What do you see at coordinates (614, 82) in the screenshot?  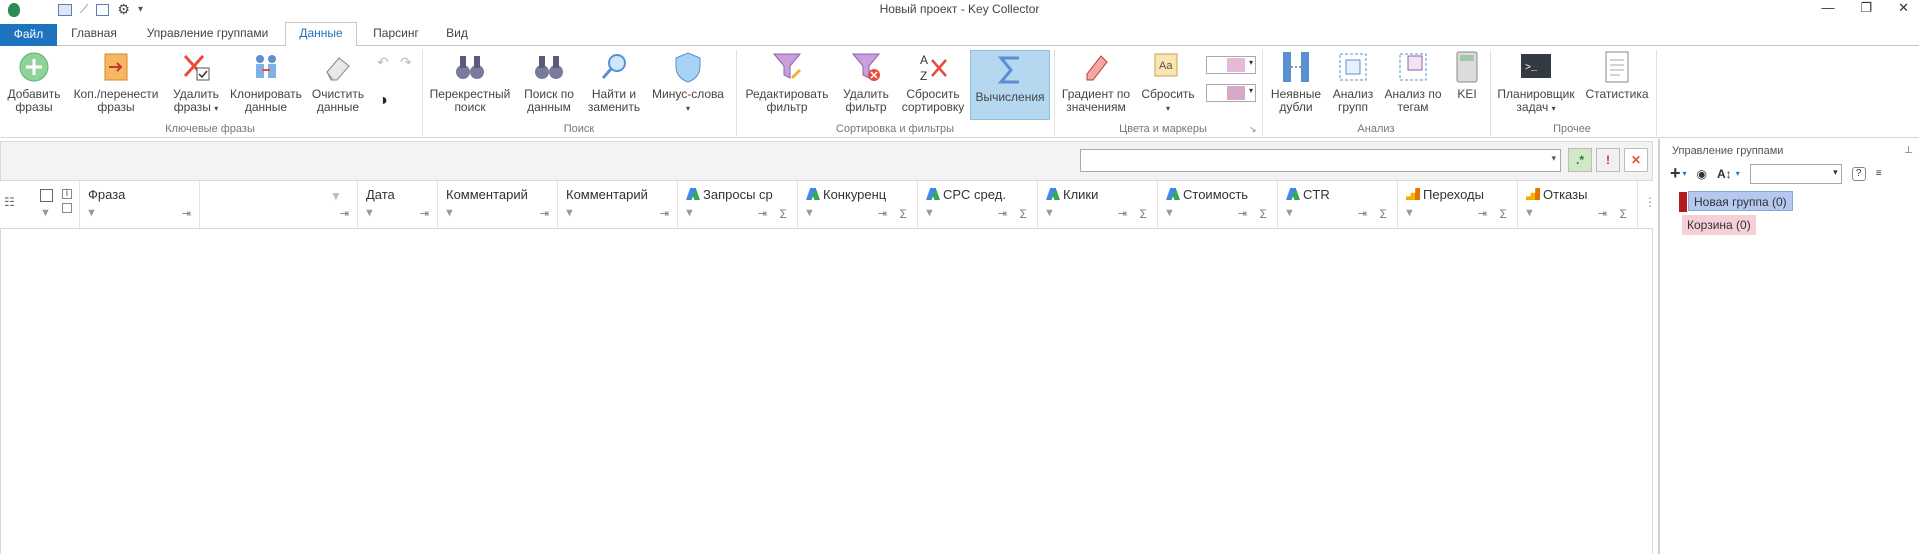 I see `find-replace-button: Найти и заменить` at bounding box center [614, 82].